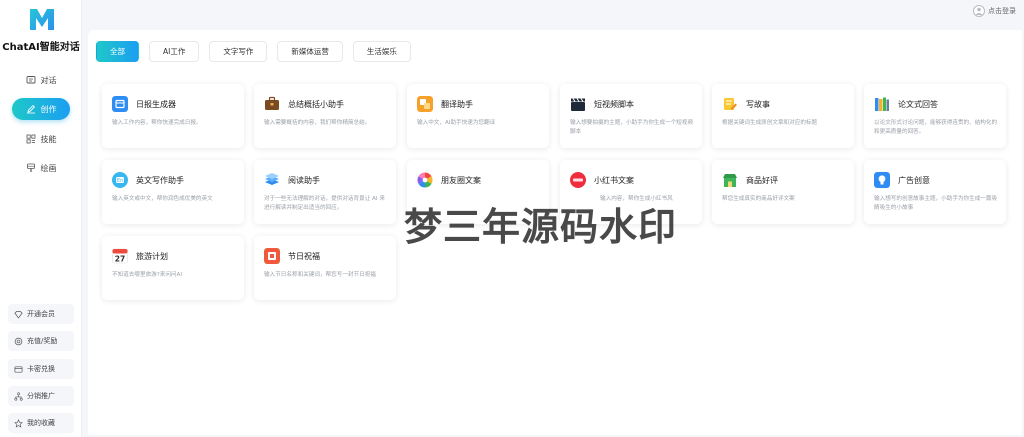 The image size is (1024, 437). What do you see at coordinates (979, 11) in the screenshot?
I see `user-avatar-icon` at bounding box center [979, 11].